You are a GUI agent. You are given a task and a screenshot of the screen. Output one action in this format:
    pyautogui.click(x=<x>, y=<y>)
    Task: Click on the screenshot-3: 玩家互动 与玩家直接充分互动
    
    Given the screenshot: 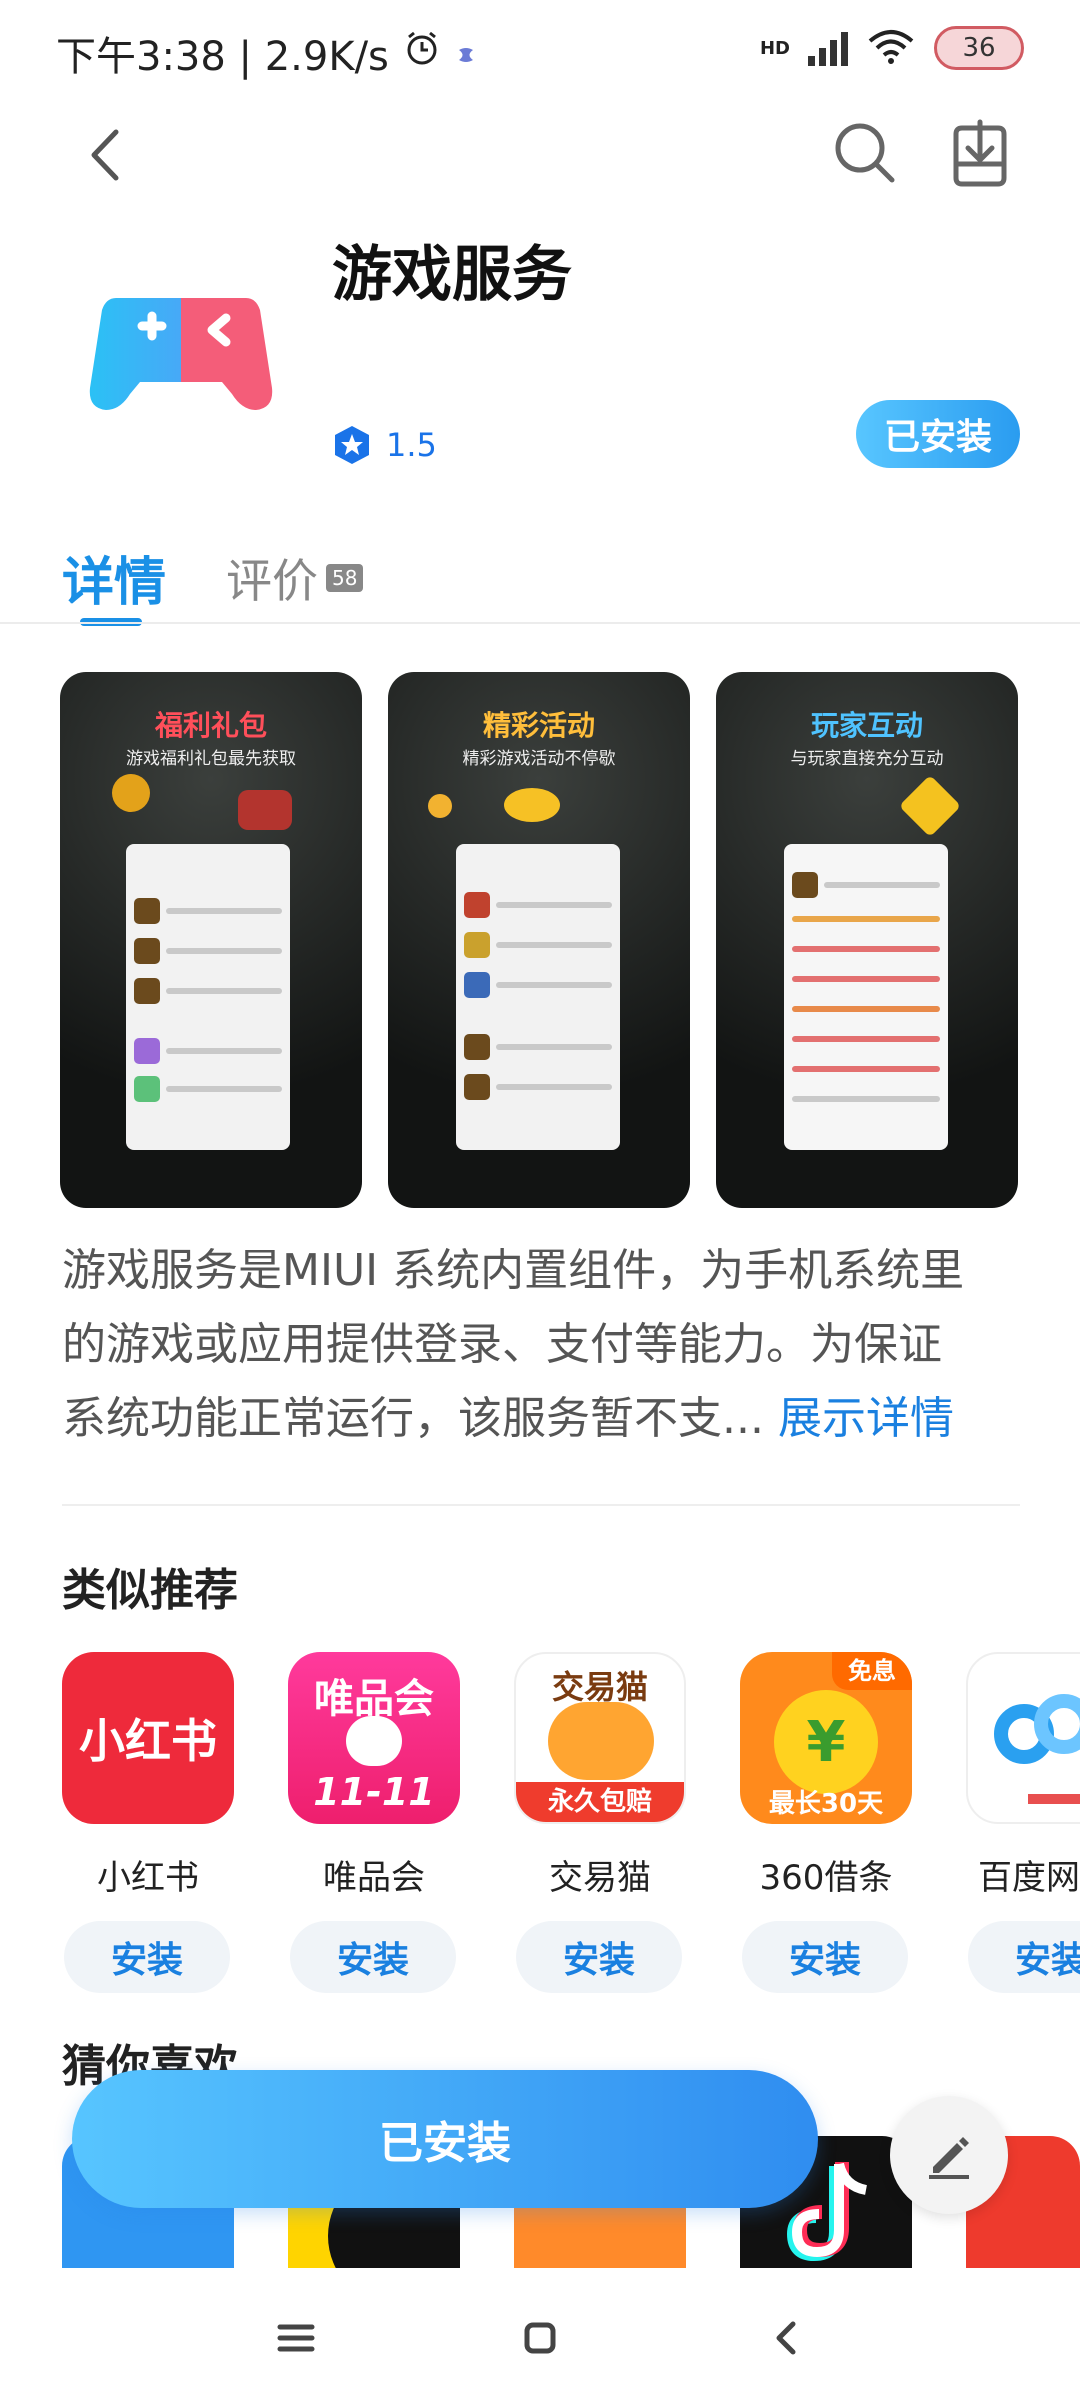 What is the action you would take?
    pyautogui.click(x=867, y=940)
    